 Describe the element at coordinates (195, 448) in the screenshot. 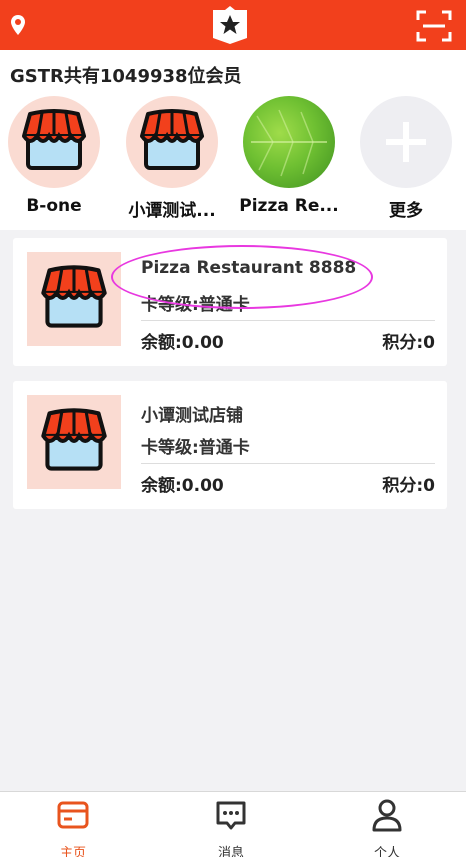

I see `card-level: 卡等级:普通卡` at that location.